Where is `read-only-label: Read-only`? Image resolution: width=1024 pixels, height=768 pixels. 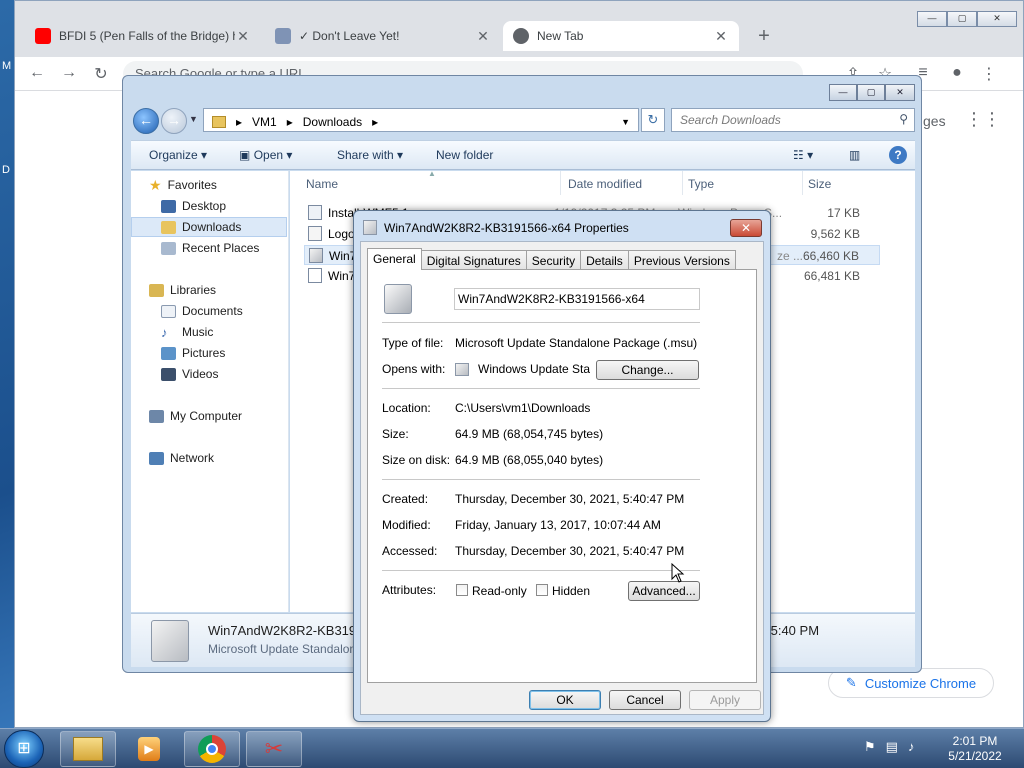
read-only-label: Read-only is located at coordinates (499, 591).